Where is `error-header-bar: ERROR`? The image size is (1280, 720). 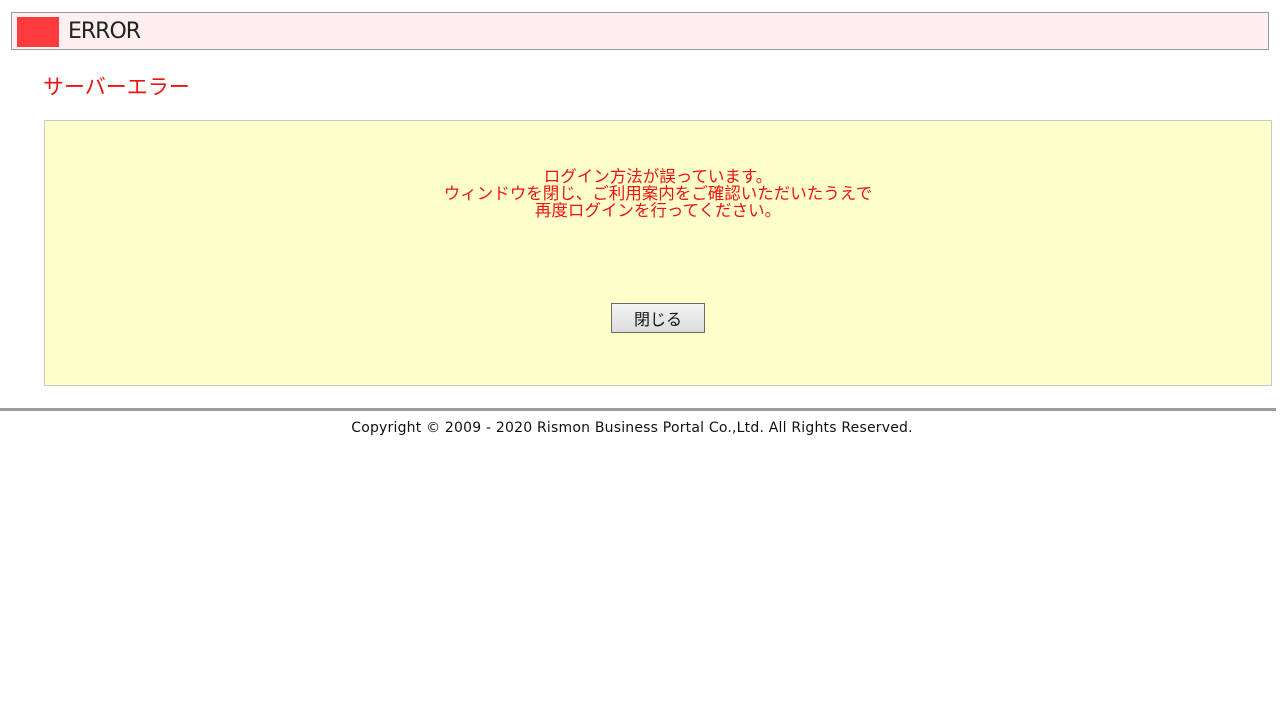
error-header-bar: ERROR is located at coordinates (640, 31).